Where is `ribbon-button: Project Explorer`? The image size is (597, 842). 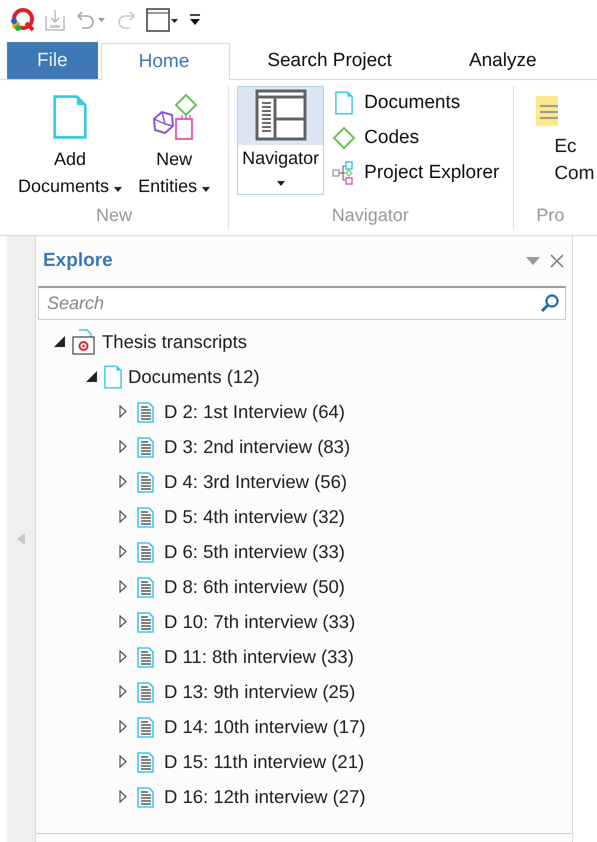
ribbon-button: Project Explorer is located at coordinates (416, 172).